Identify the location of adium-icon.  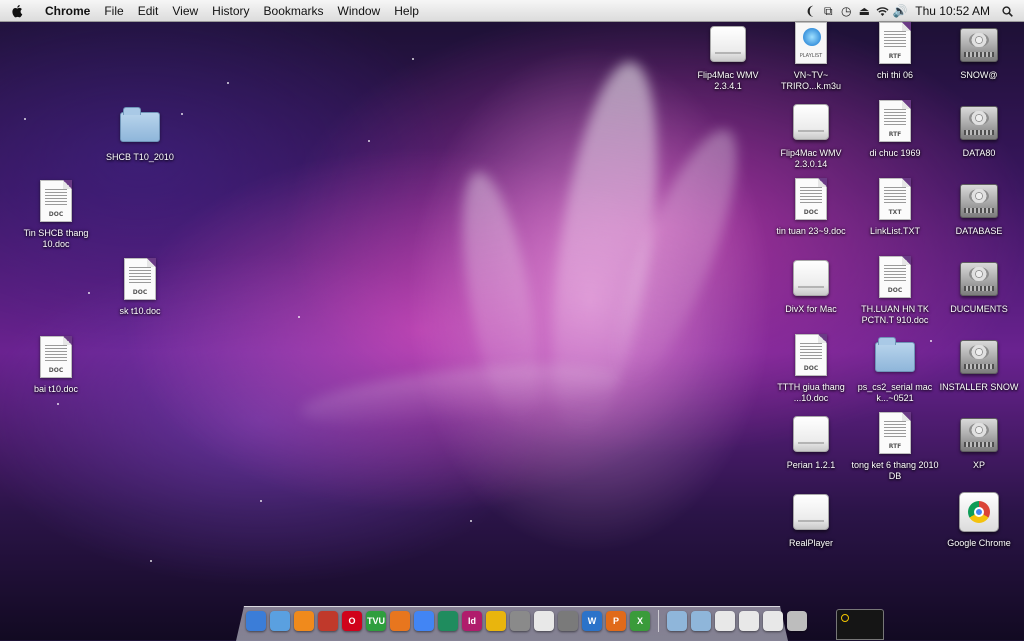
(496, 621).